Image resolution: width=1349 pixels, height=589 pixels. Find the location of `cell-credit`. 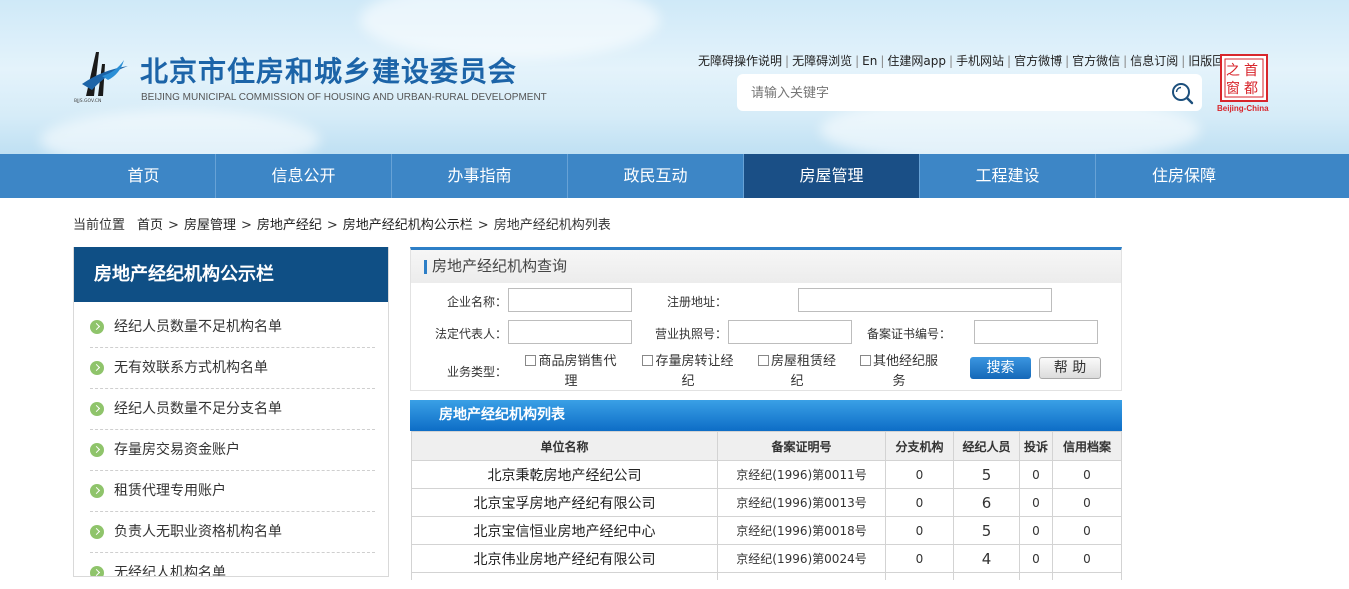

cell-credit is located at coordinates (1087, 576).